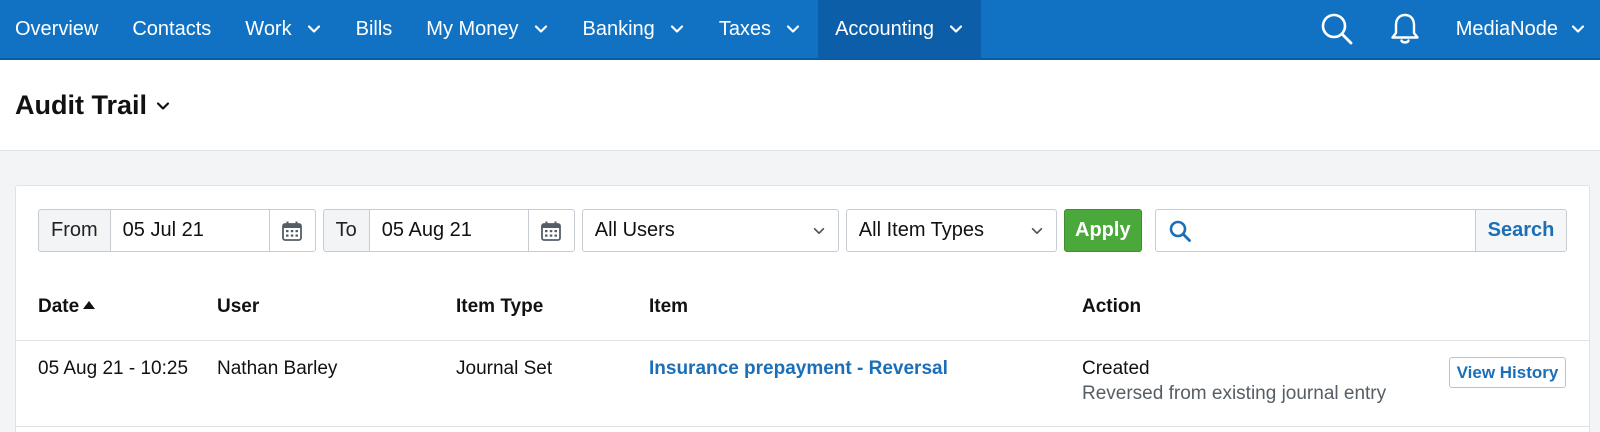 The height and width of the screenshot is (432, 1600). Describe the element at coordinates (802, 340) in the screenshot. I see `header-divider` at that location.